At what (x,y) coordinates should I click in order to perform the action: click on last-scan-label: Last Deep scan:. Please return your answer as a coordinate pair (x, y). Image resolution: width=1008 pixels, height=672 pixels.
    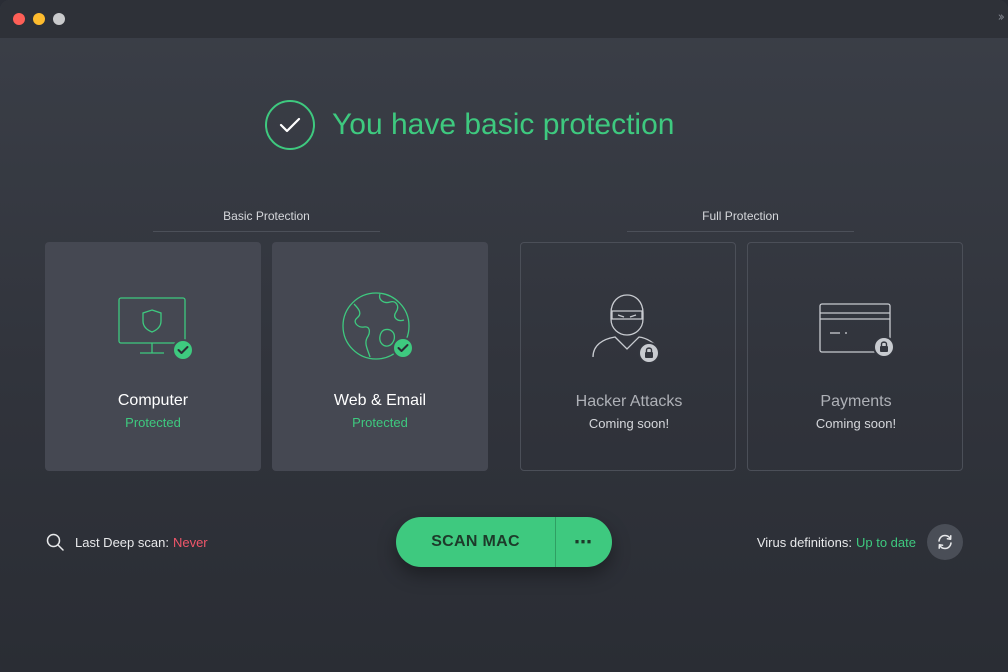
    Looking at the image, I should click on (122, 542).